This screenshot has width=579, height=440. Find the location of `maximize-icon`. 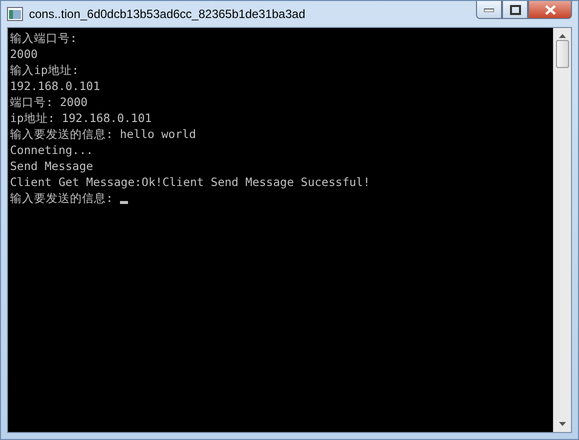

maximize-icon is located at coordinates (515, 9).